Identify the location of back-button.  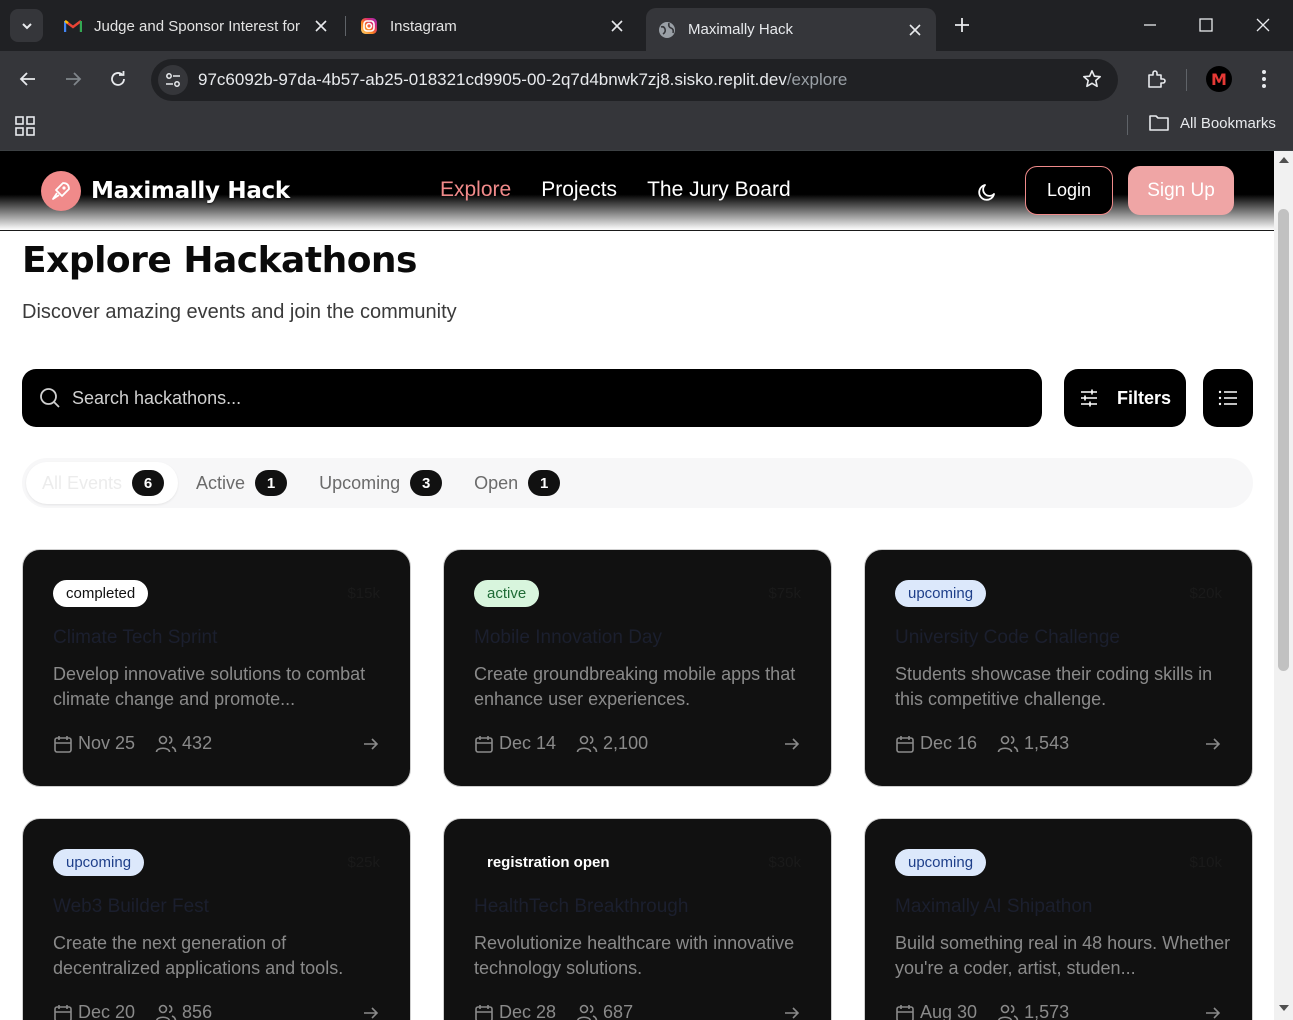
(28, 79).